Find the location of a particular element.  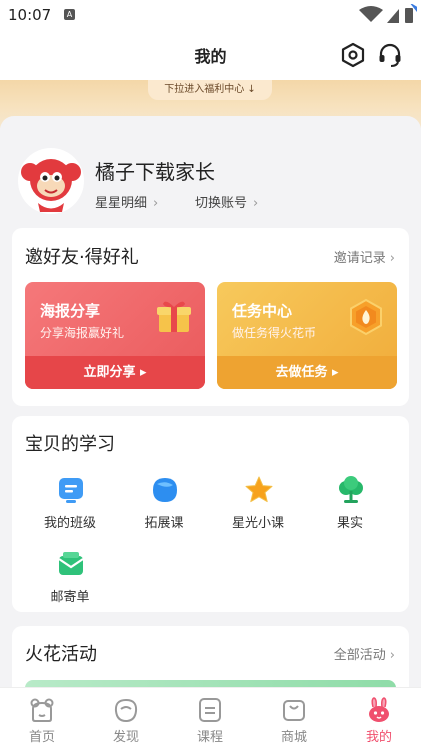

gift-icon is located at coordinates (174, 316).